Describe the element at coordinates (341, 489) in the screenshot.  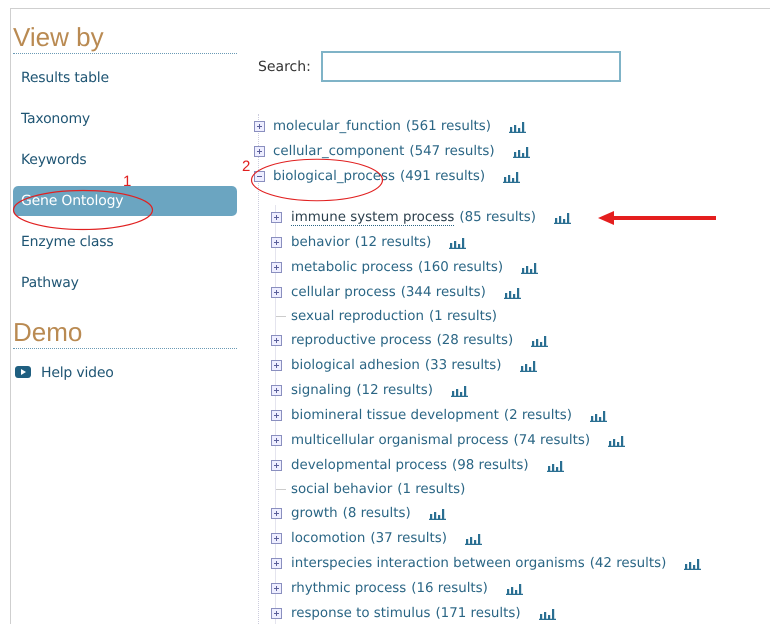
I see `tree-node-label: social behavior` at that location.